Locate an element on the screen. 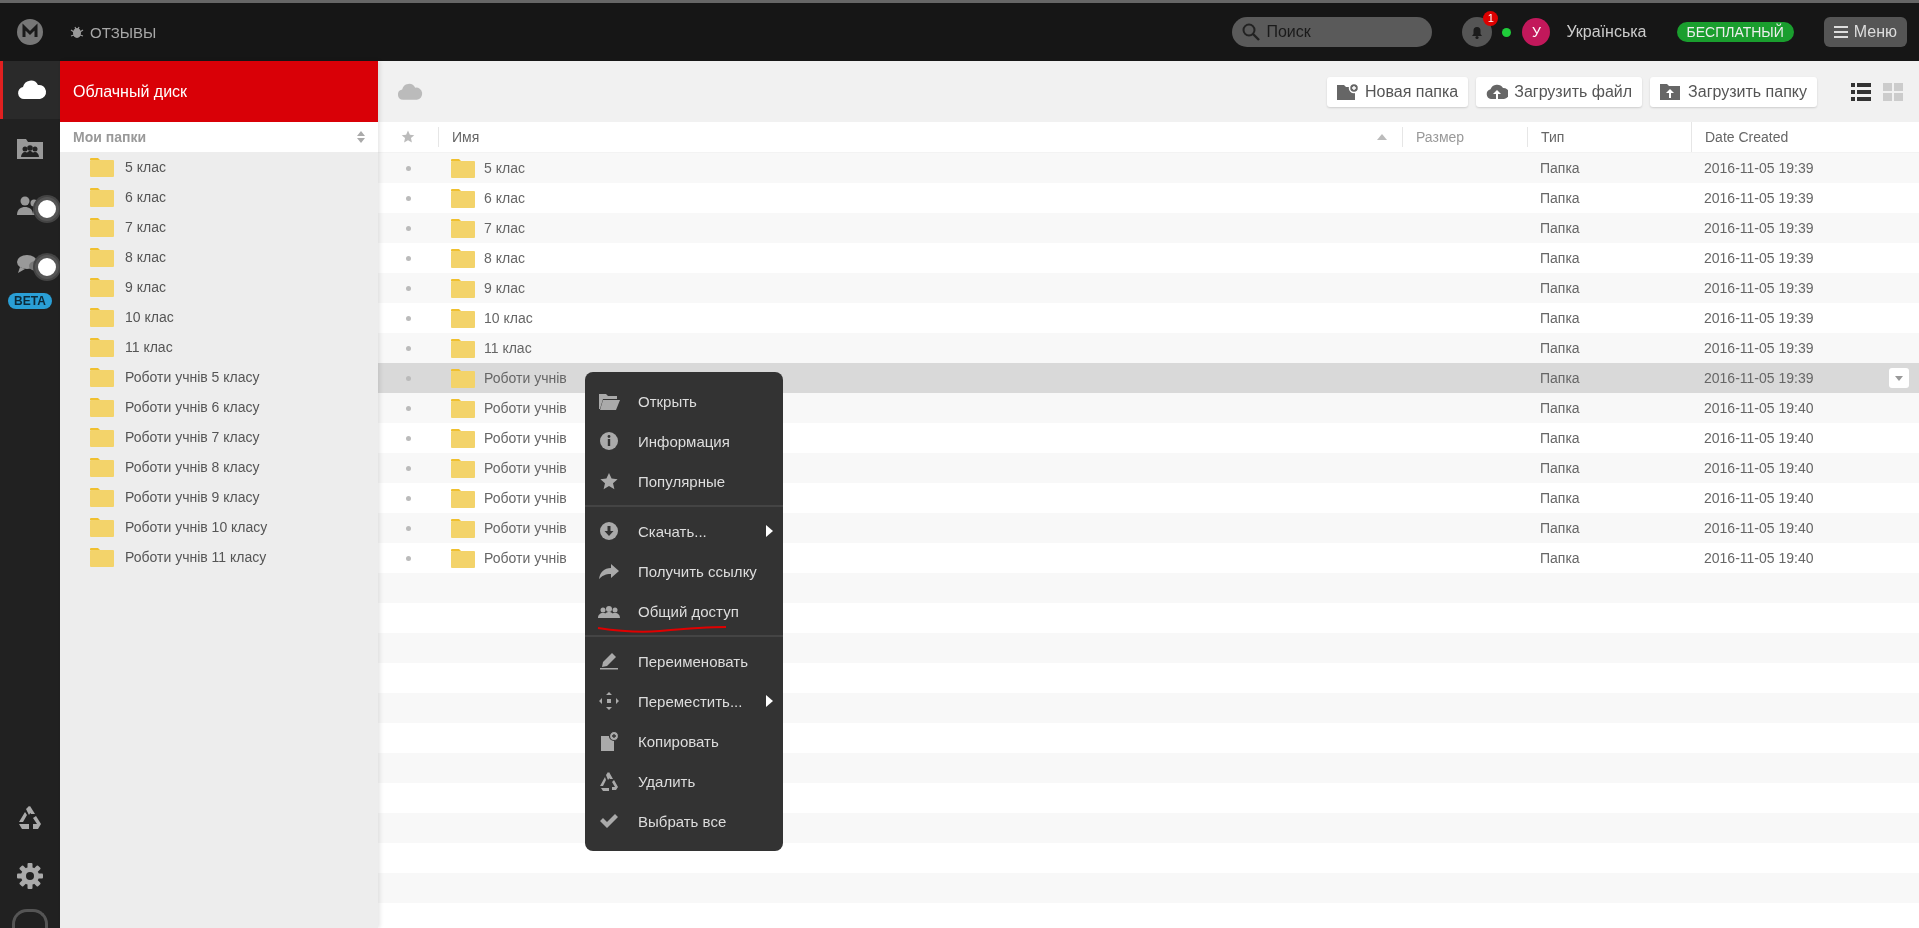 This screenshot has width=1919, height=928. sidebar-folder-item: Роботи учнів 5 класу is located at coordinates (219, 377).